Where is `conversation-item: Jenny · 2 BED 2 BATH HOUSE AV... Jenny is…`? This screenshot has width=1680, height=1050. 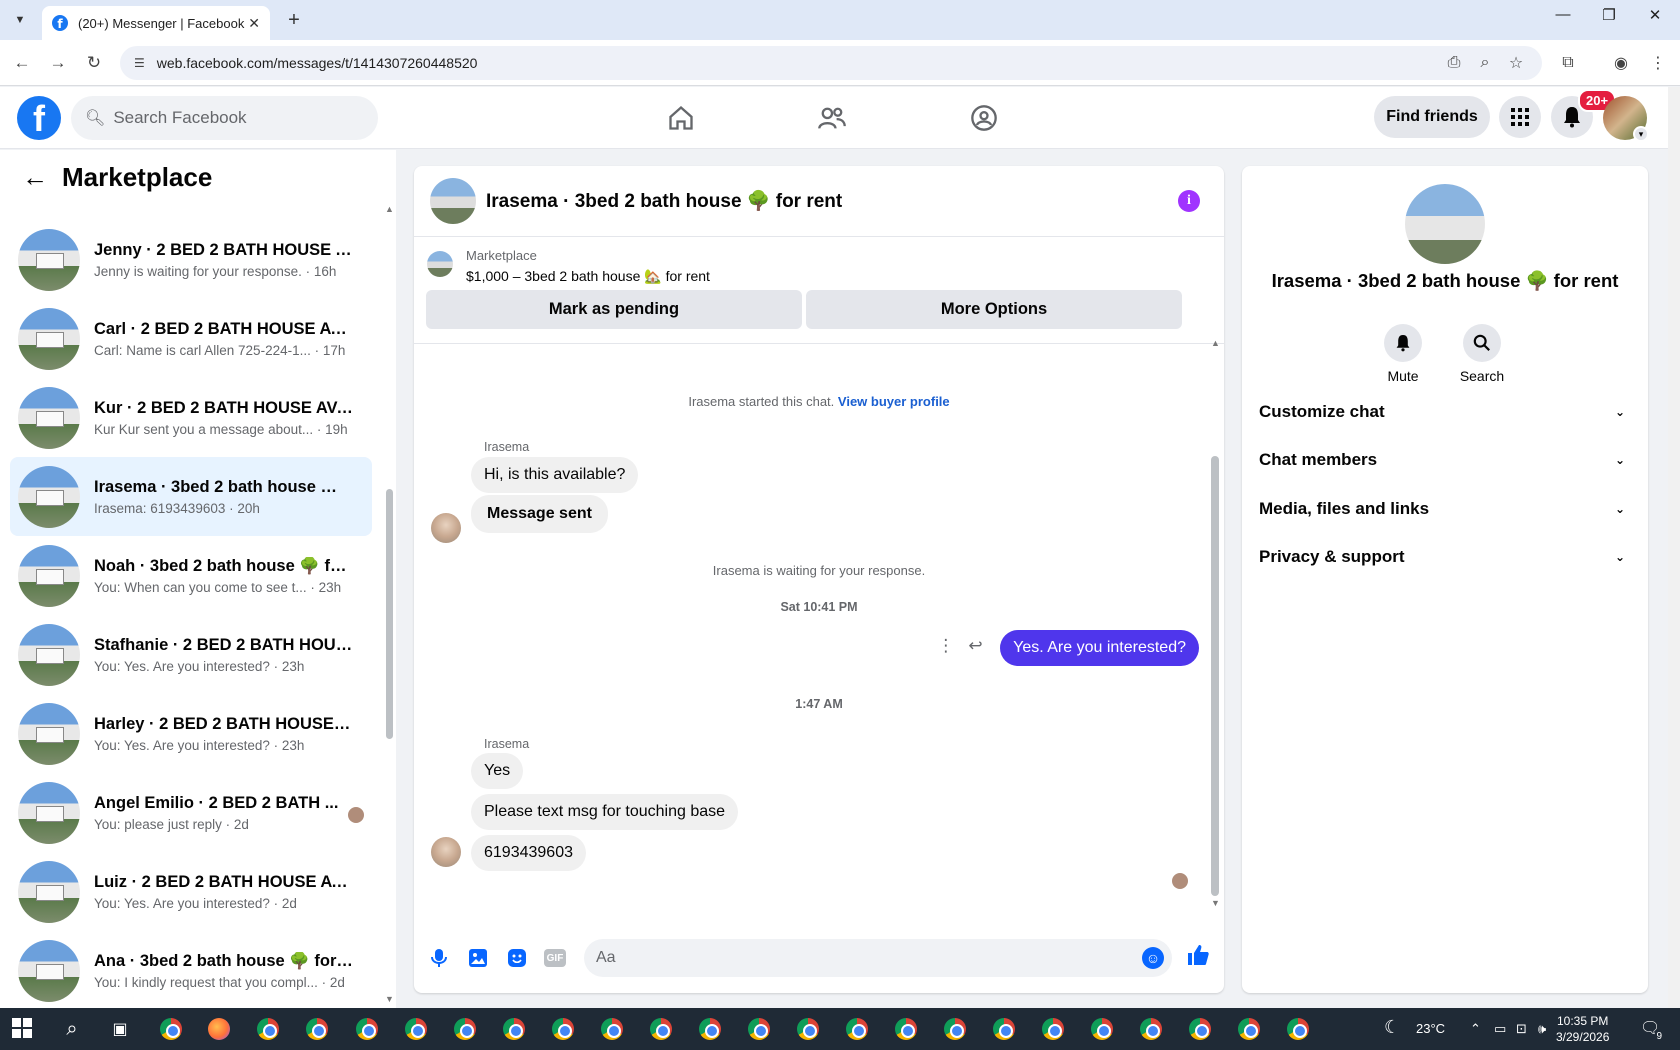 conversation-item: Jenny · 2 BED 2 BATH HOUSE AV... Jenny is… is located at coordinates (191, 259).